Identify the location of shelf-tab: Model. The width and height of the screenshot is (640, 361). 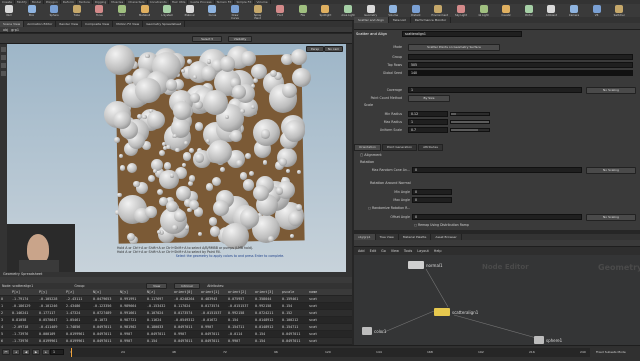
(37, 2).